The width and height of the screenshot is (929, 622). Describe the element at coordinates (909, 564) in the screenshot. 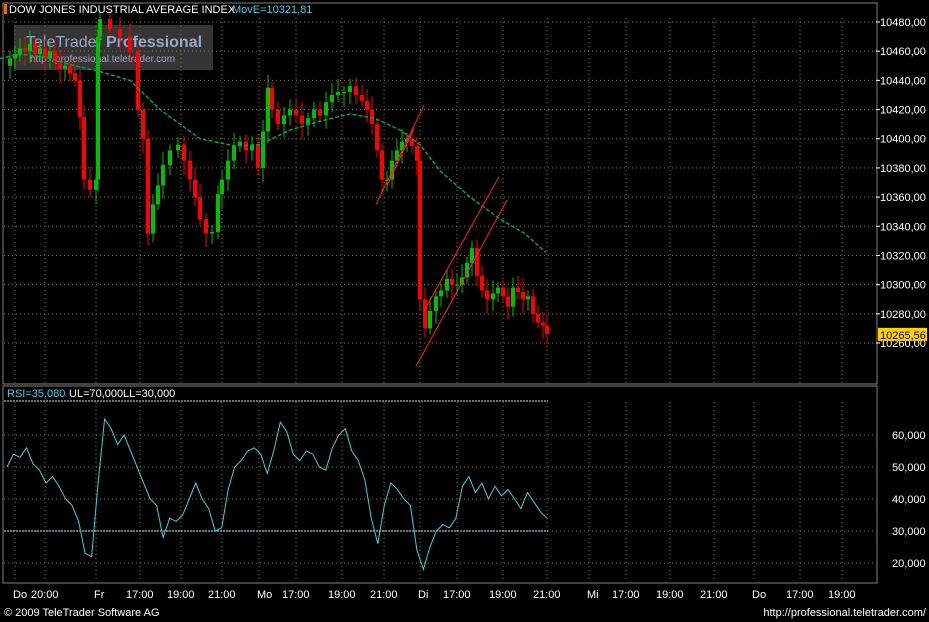

I see `rsi-tick-label: 20,000` at that location.